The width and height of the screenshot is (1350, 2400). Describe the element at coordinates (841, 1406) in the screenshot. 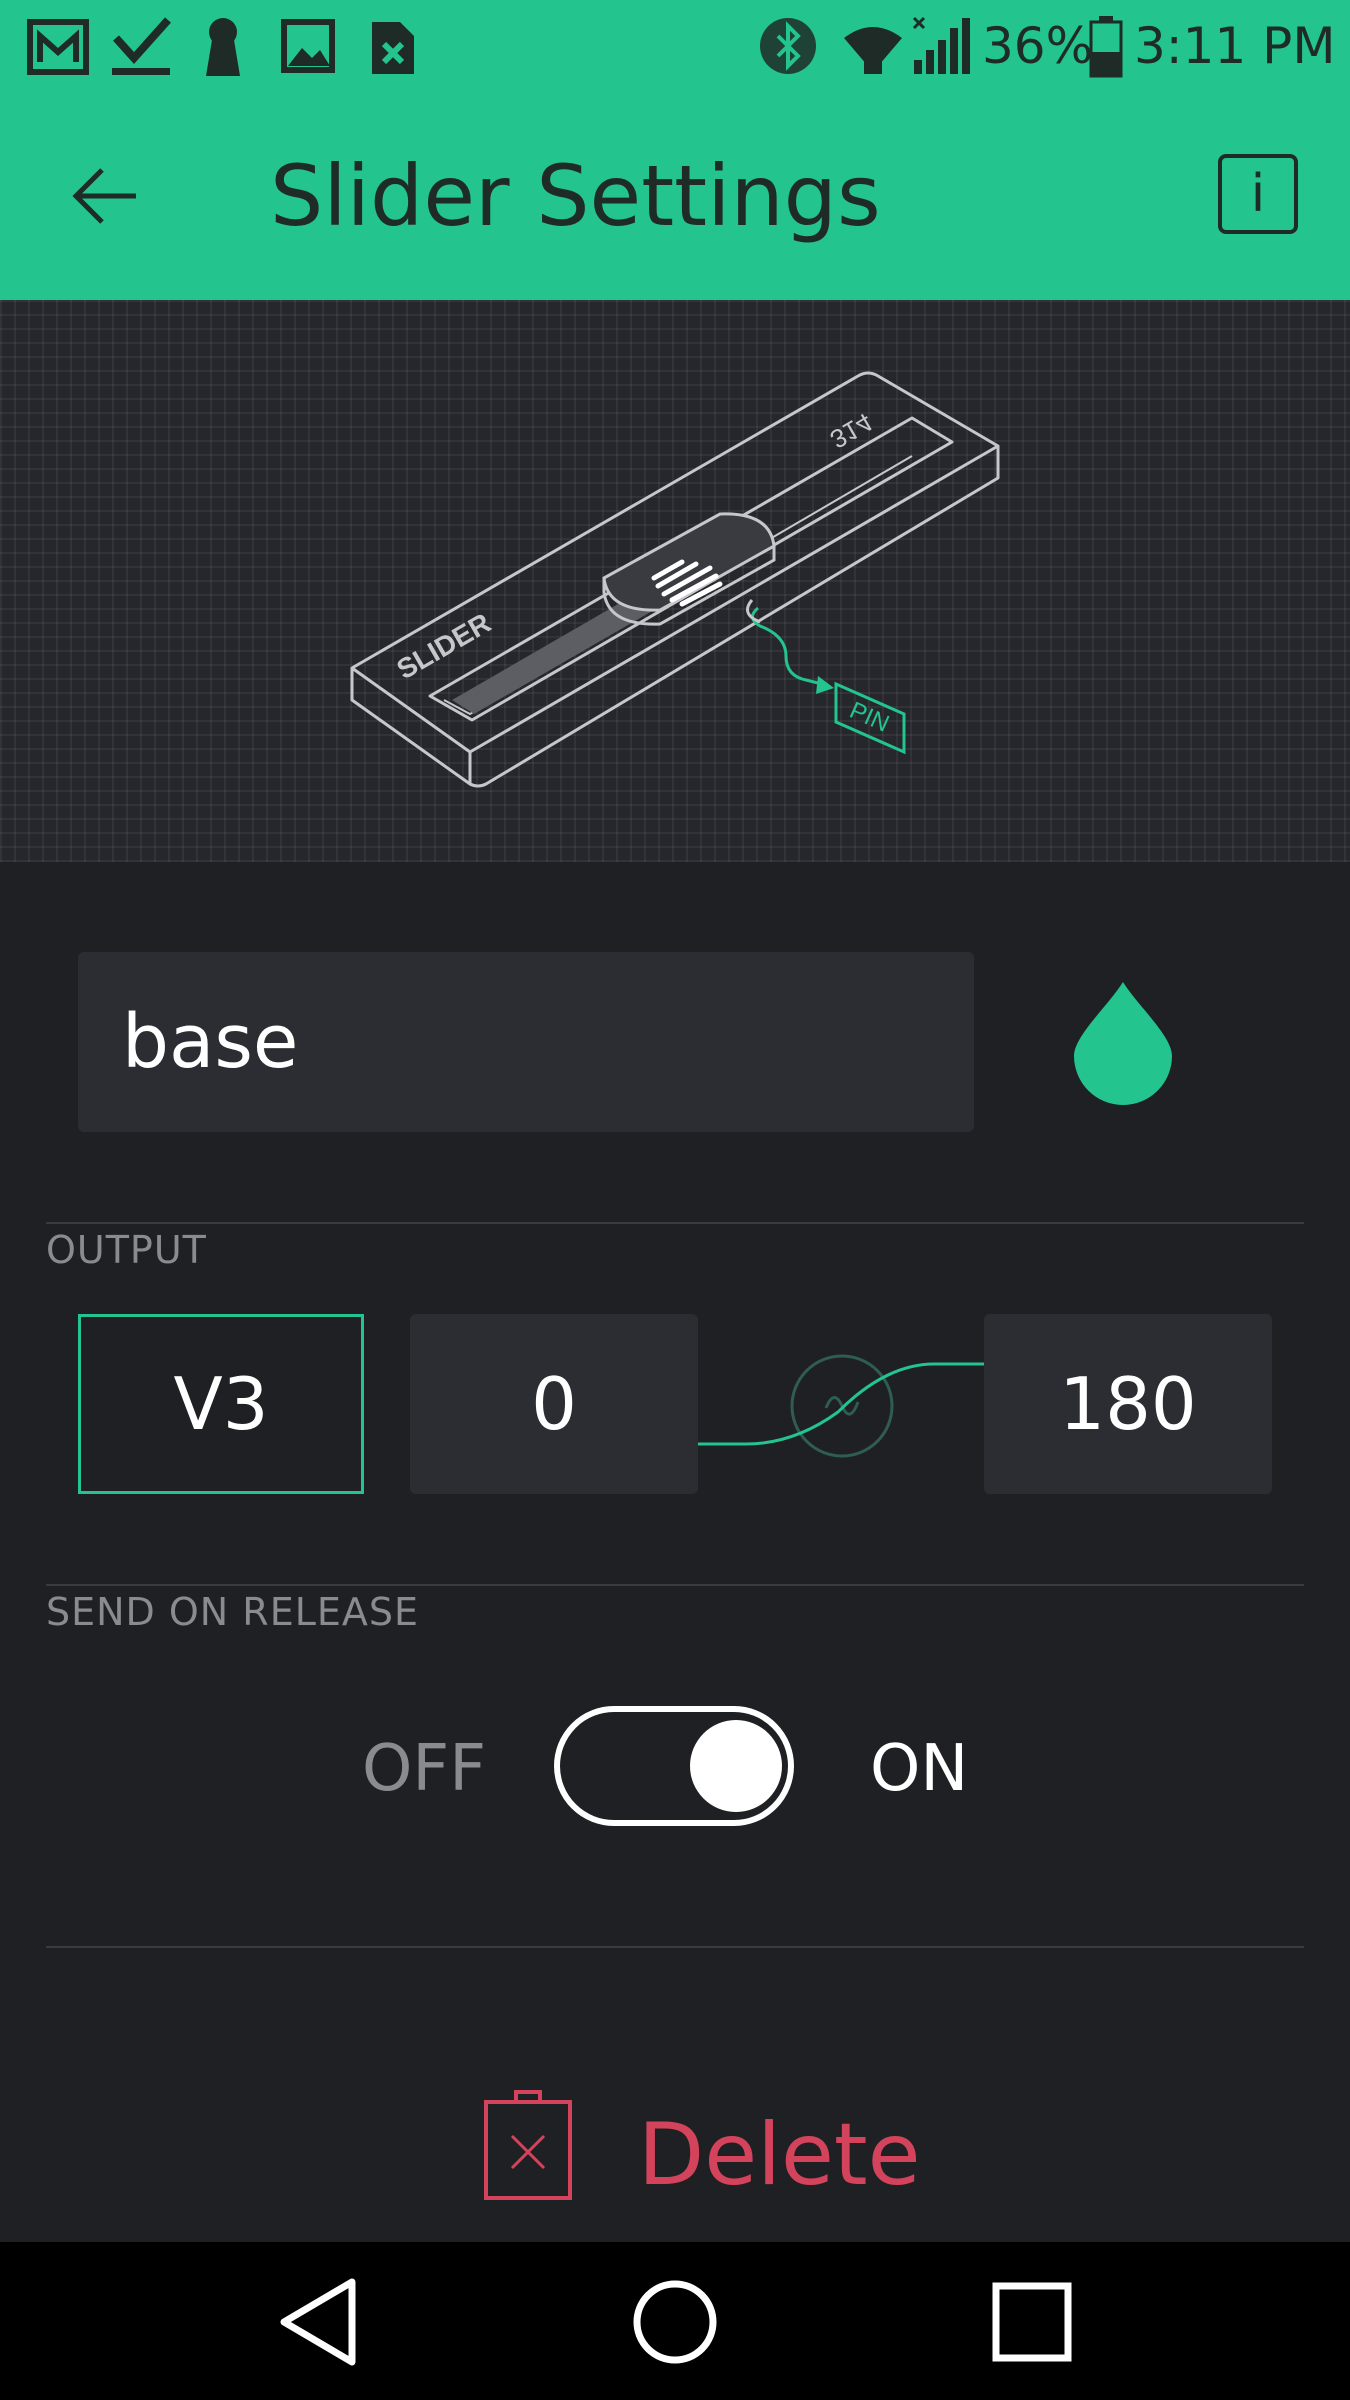

I see `mapping-curve-icon` at that location.